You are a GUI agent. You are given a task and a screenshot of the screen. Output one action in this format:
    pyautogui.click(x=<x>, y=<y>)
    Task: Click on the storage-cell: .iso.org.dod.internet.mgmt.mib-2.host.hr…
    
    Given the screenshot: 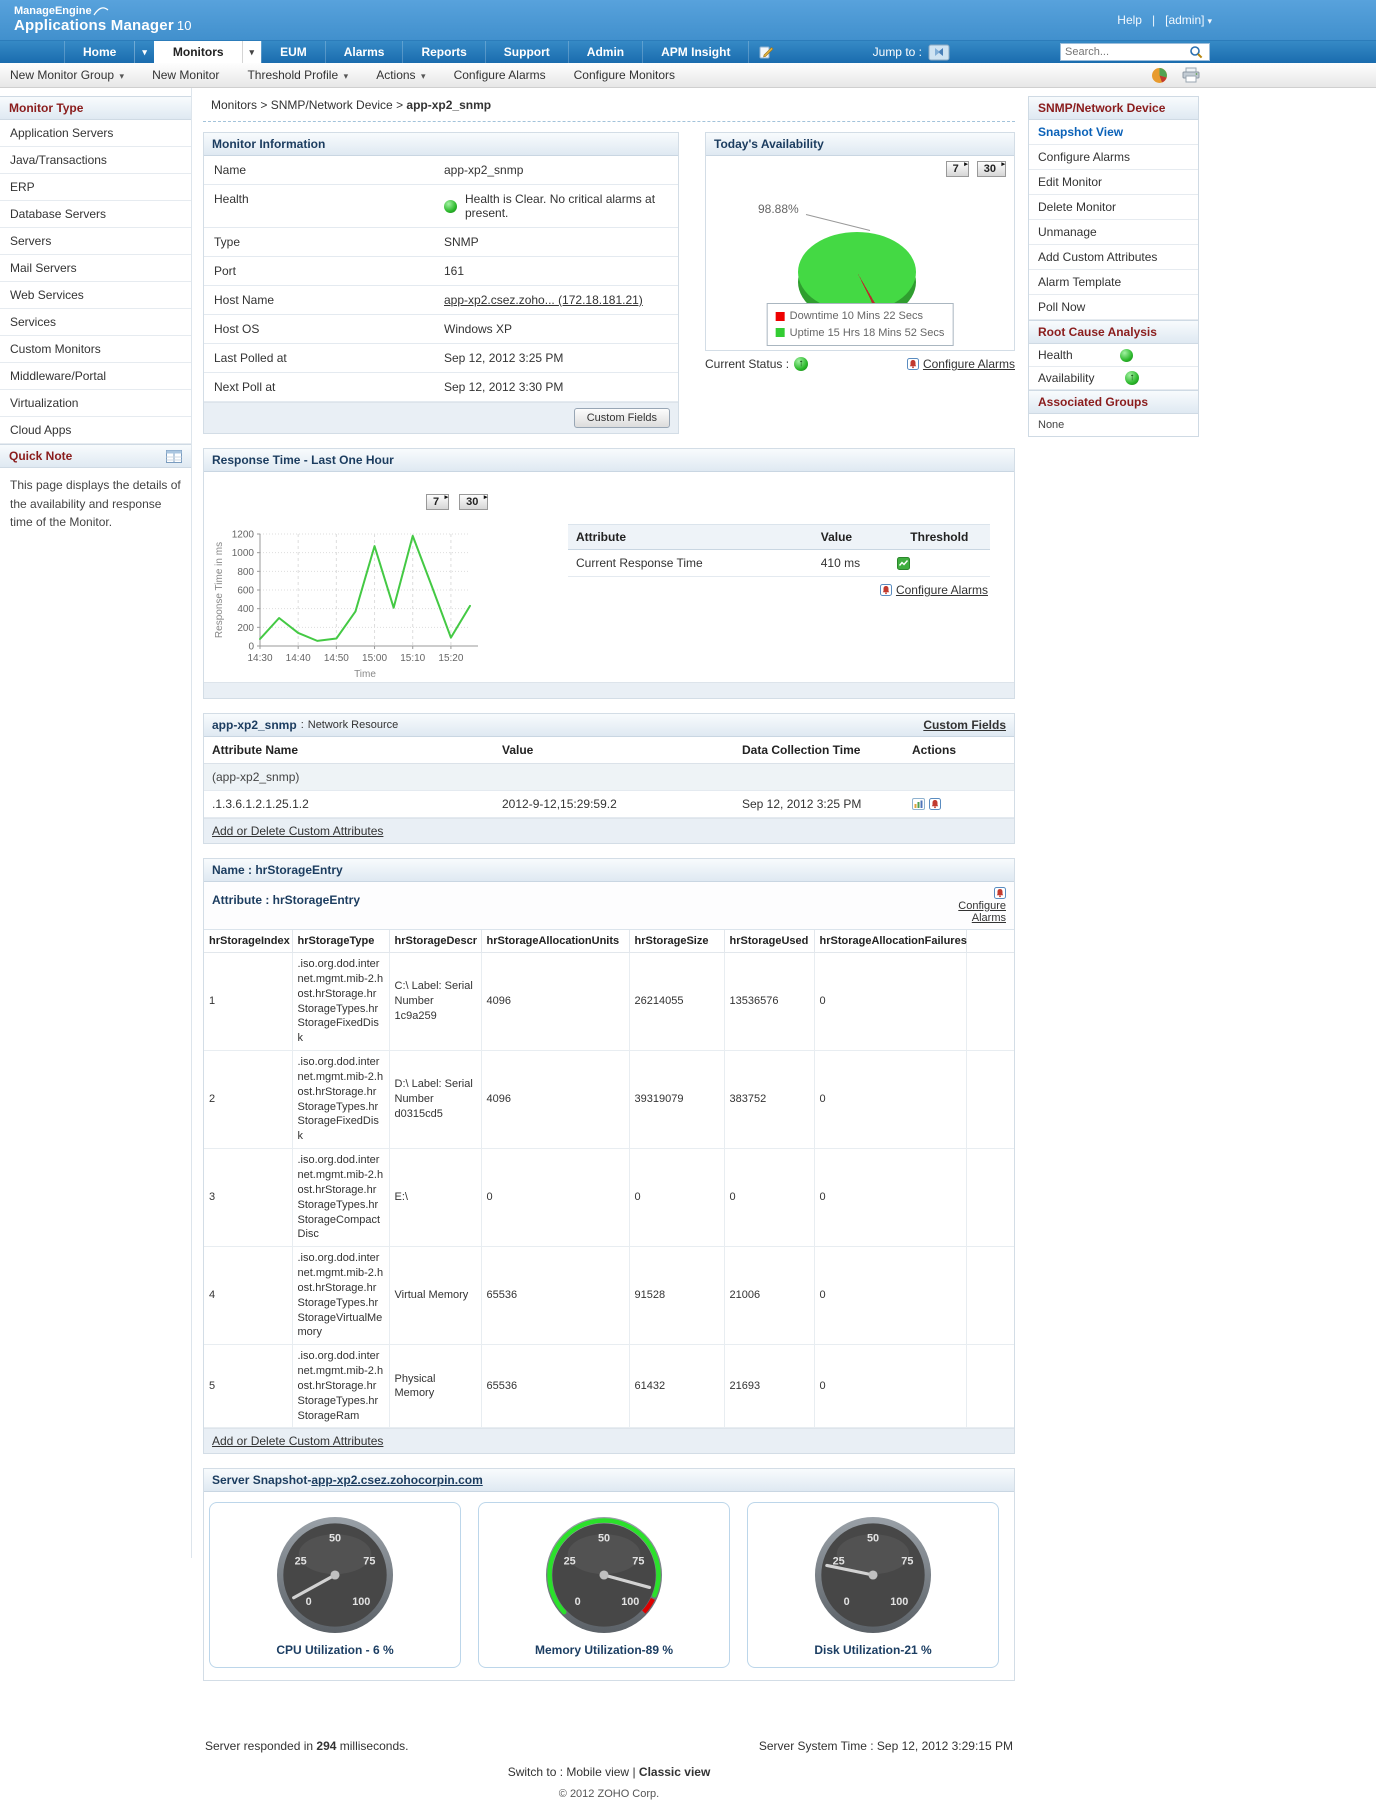 What is the action you would take?
    pyautogui.click(x=340, y=1296)
    